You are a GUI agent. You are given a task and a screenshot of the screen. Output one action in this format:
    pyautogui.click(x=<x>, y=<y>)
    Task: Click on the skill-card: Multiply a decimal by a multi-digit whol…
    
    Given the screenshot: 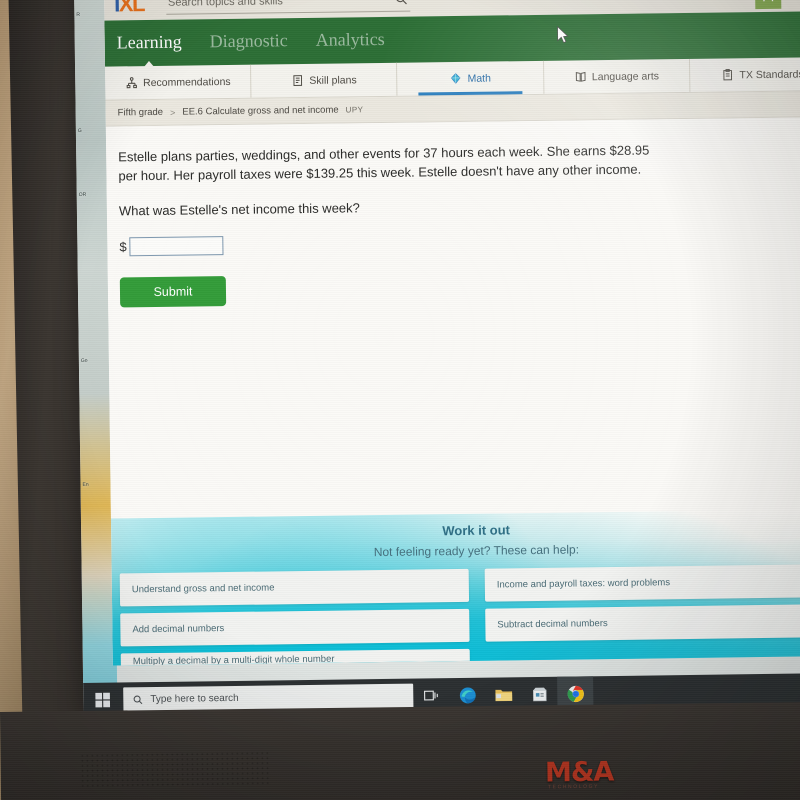 What is the action you would take?
    pyautogui.click(x=295, y=657)
    